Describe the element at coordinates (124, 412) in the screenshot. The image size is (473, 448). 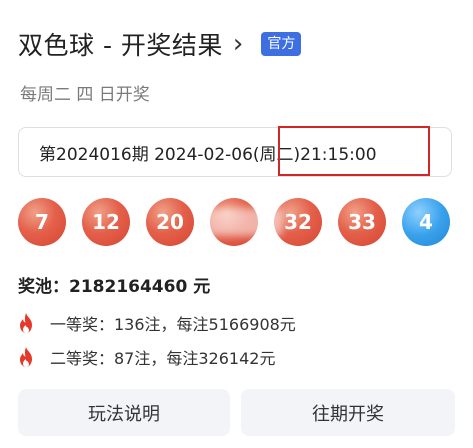
I see `rules-button: 玩法说明` at that location.